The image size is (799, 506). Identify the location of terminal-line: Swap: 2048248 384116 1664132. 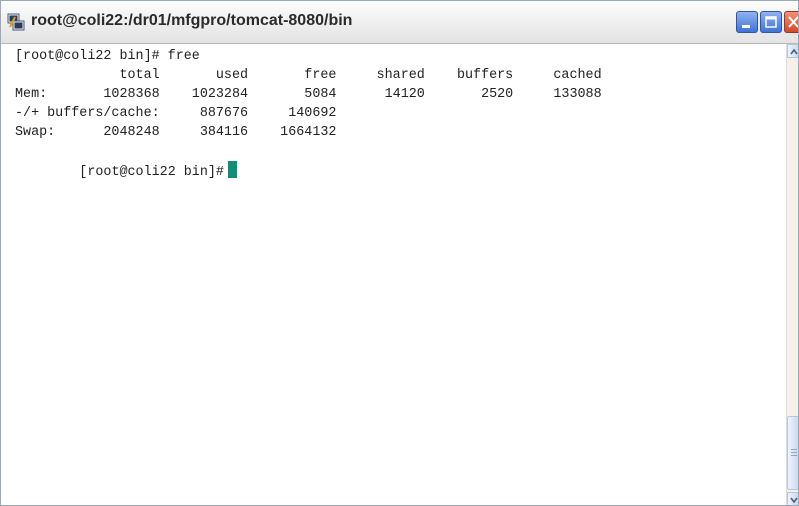
(176, 132).